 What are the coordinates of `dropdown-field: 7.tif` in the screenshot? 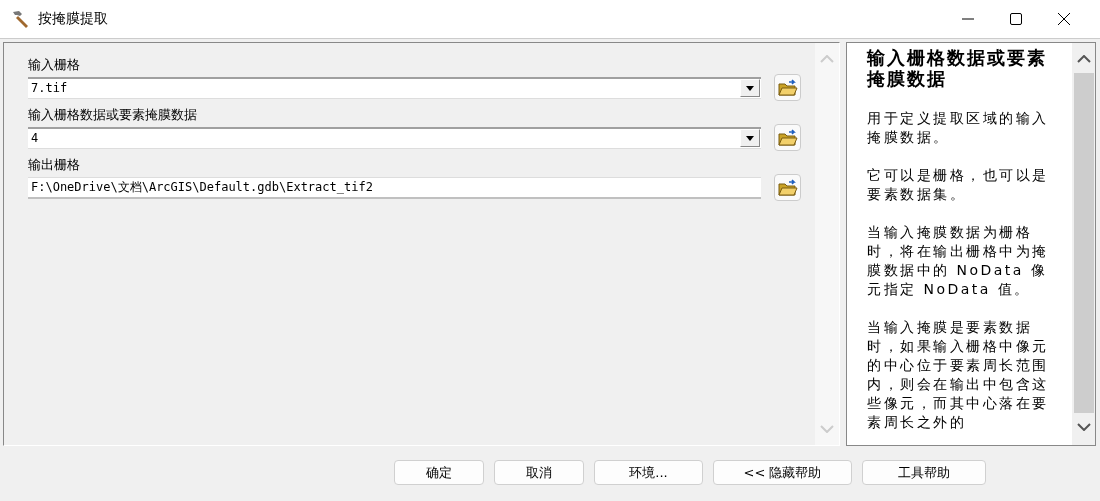 It's located at (394, 87).